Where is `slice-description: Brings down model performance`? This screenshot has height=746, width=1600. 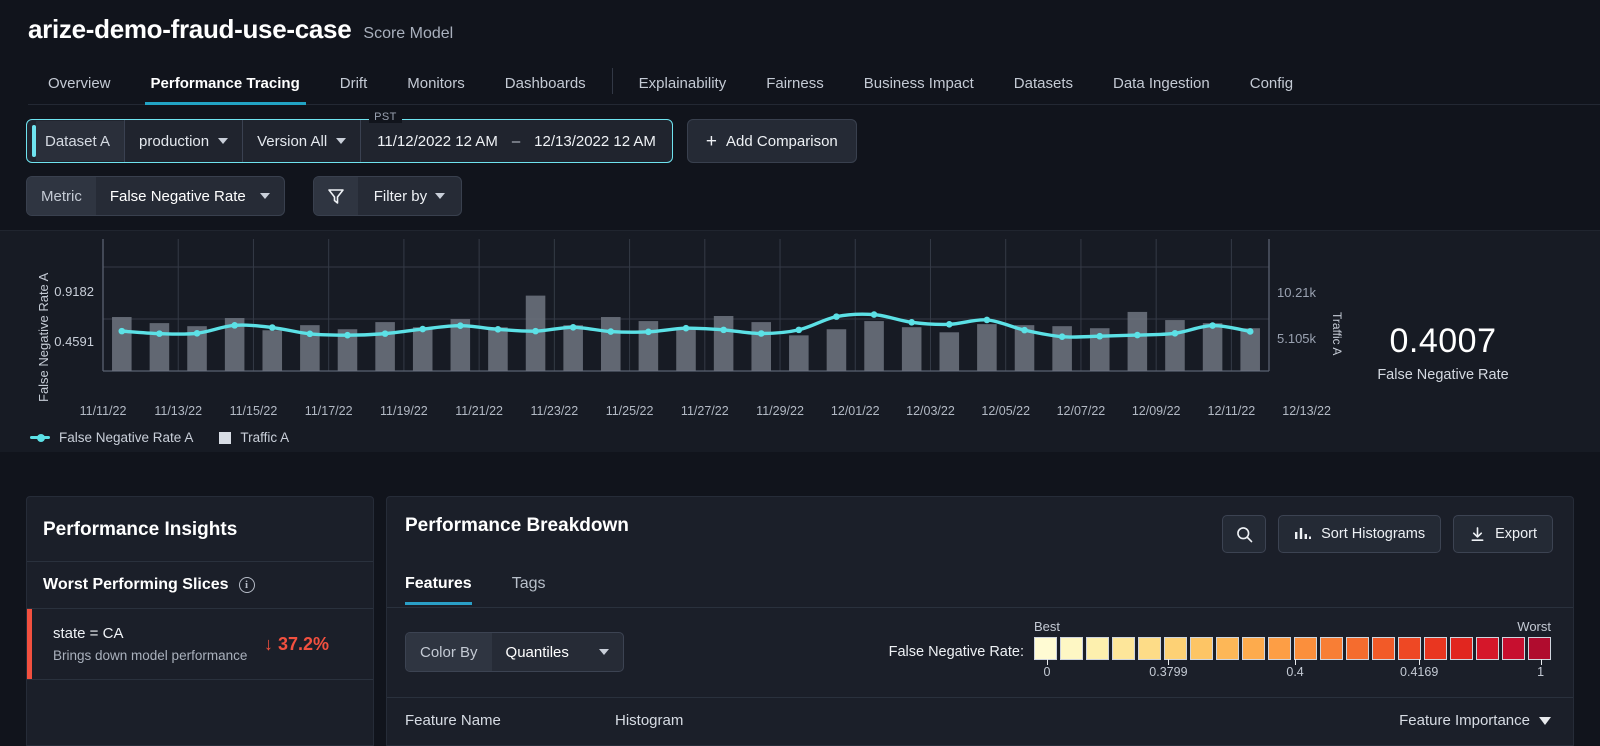
slice-description: Brings down model performance is located at coordinates (150, 655).